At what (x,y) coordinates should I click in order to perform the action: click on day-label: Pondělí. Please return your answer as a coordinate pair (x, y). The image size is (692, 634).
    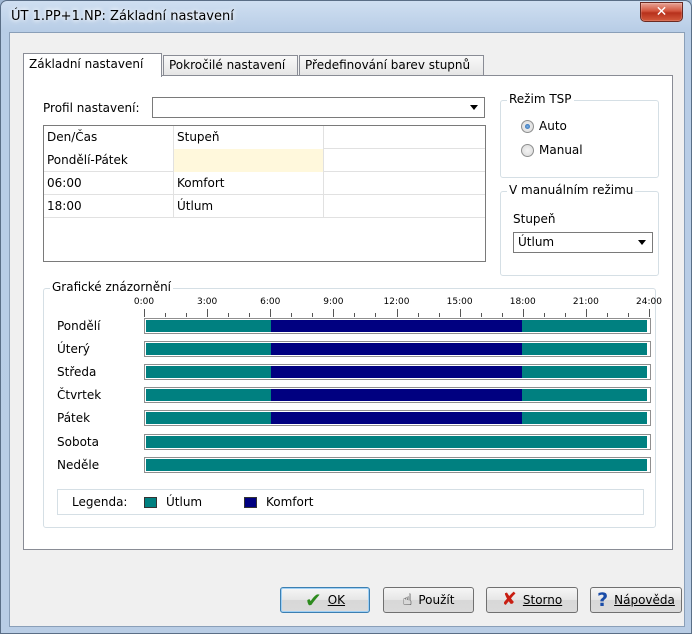
    Looking at the image, I should click on (79, 326).